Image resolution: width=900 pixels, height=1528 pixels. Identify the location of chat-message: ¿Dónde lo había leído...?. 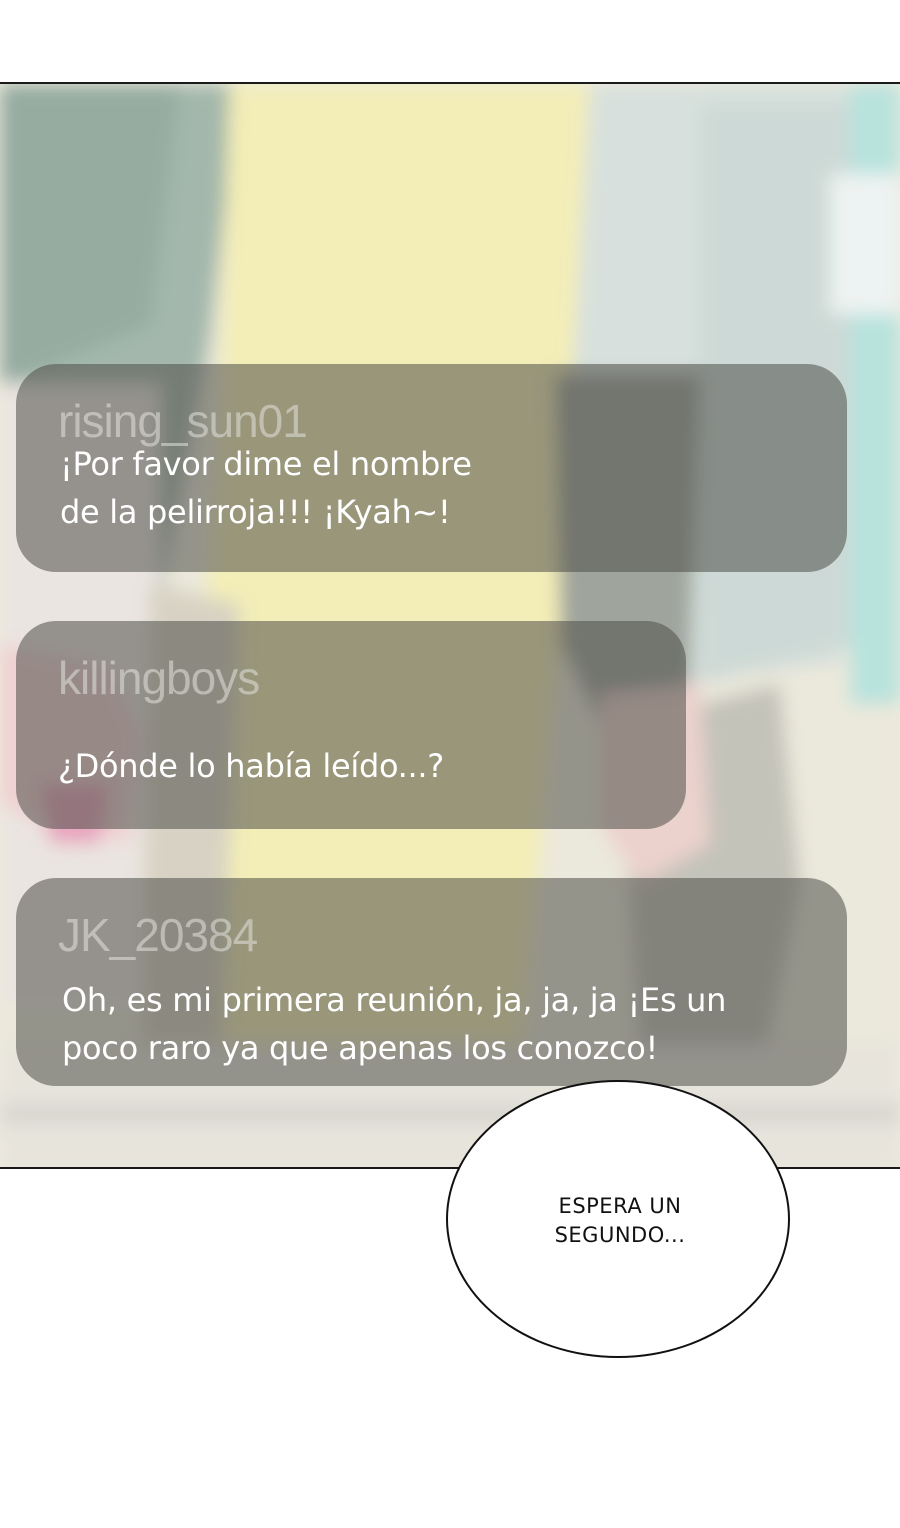
(251, 766).